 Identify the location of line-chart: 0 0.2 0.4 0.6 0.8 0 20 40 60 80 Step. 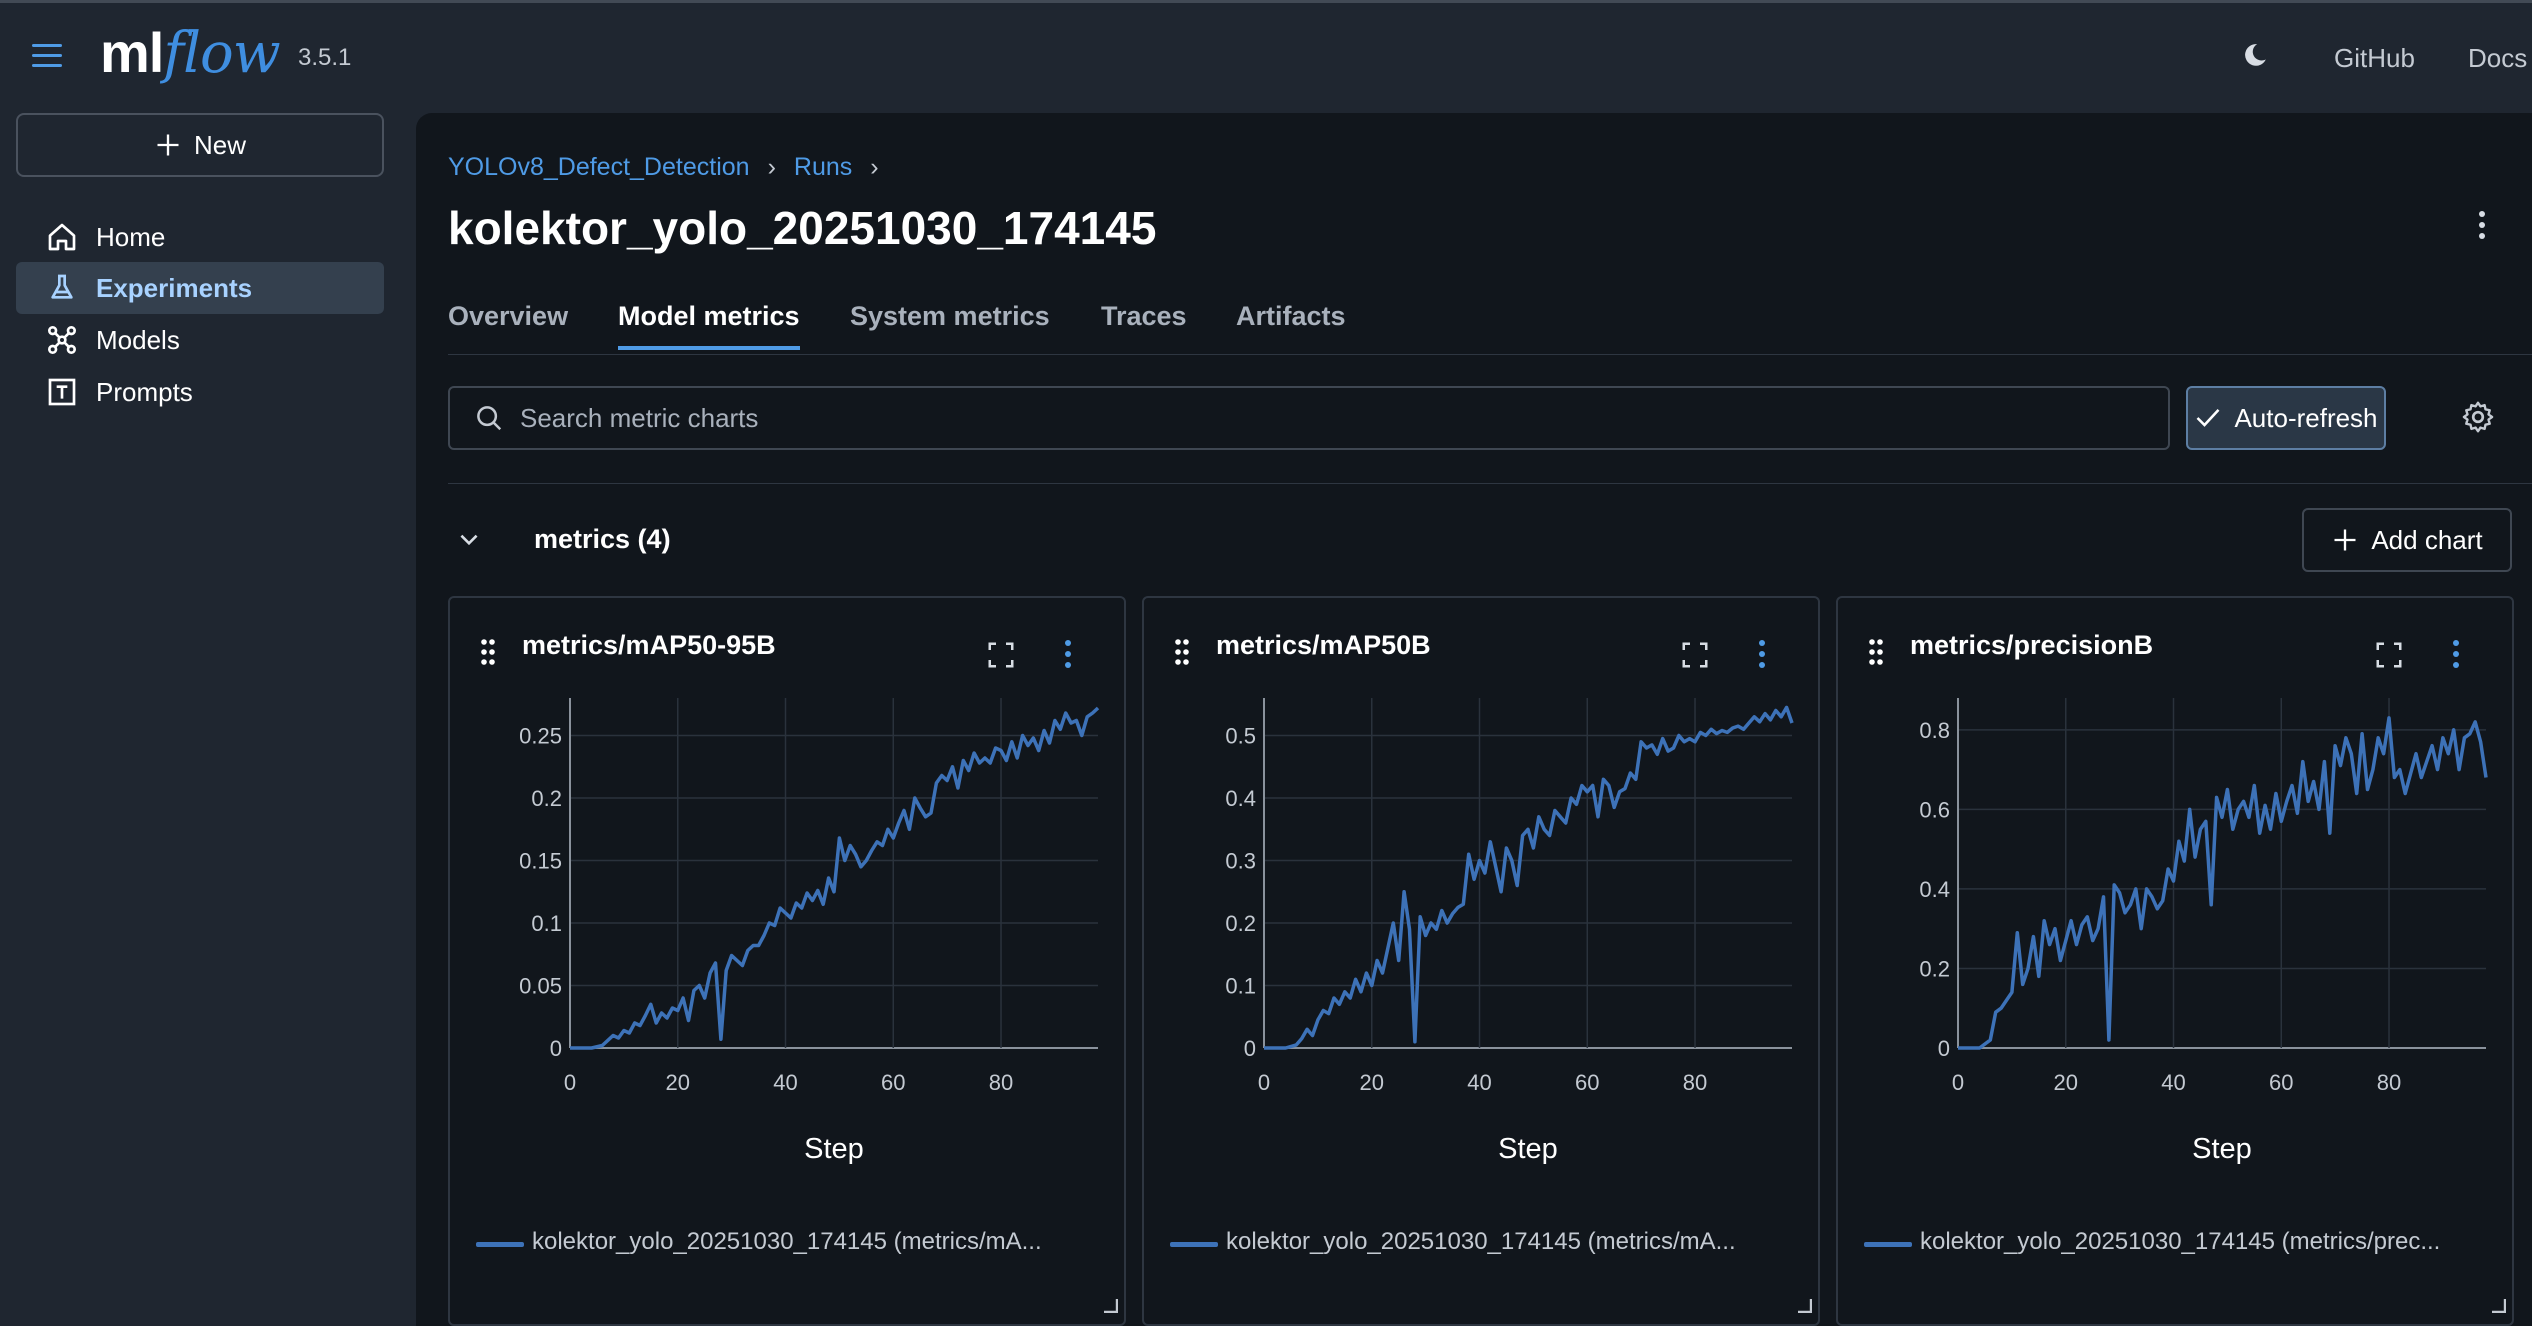
(2203, 931).